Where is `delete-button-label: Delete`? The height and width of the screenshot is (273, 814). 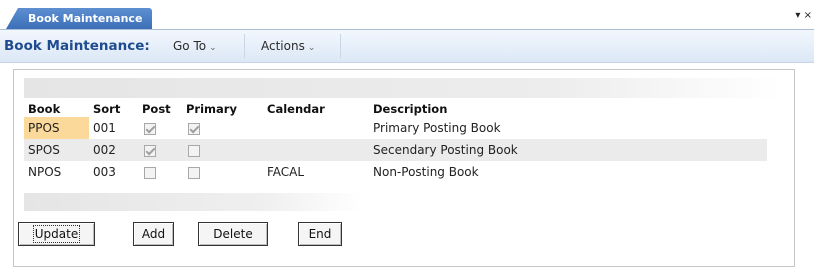 delete-button-label: Delete is located at coordinates (233, 234).